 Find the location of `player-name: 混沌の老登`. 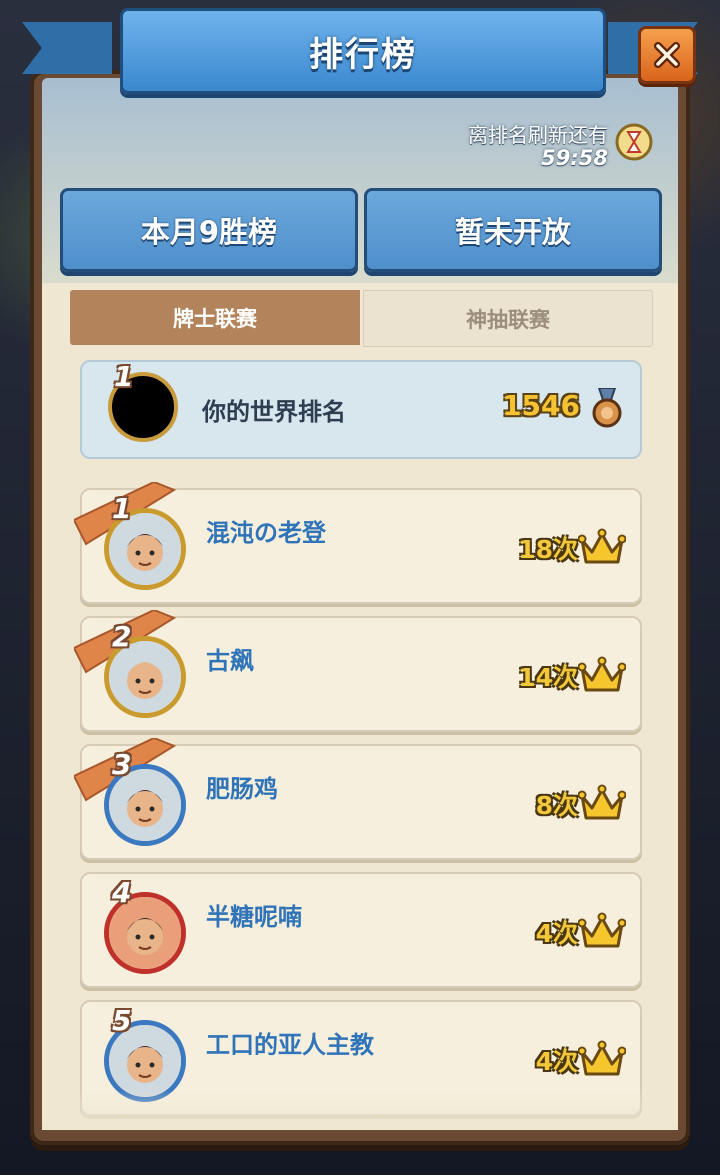

player-name: 混沌の老登 is located at coordinates (266, 533).